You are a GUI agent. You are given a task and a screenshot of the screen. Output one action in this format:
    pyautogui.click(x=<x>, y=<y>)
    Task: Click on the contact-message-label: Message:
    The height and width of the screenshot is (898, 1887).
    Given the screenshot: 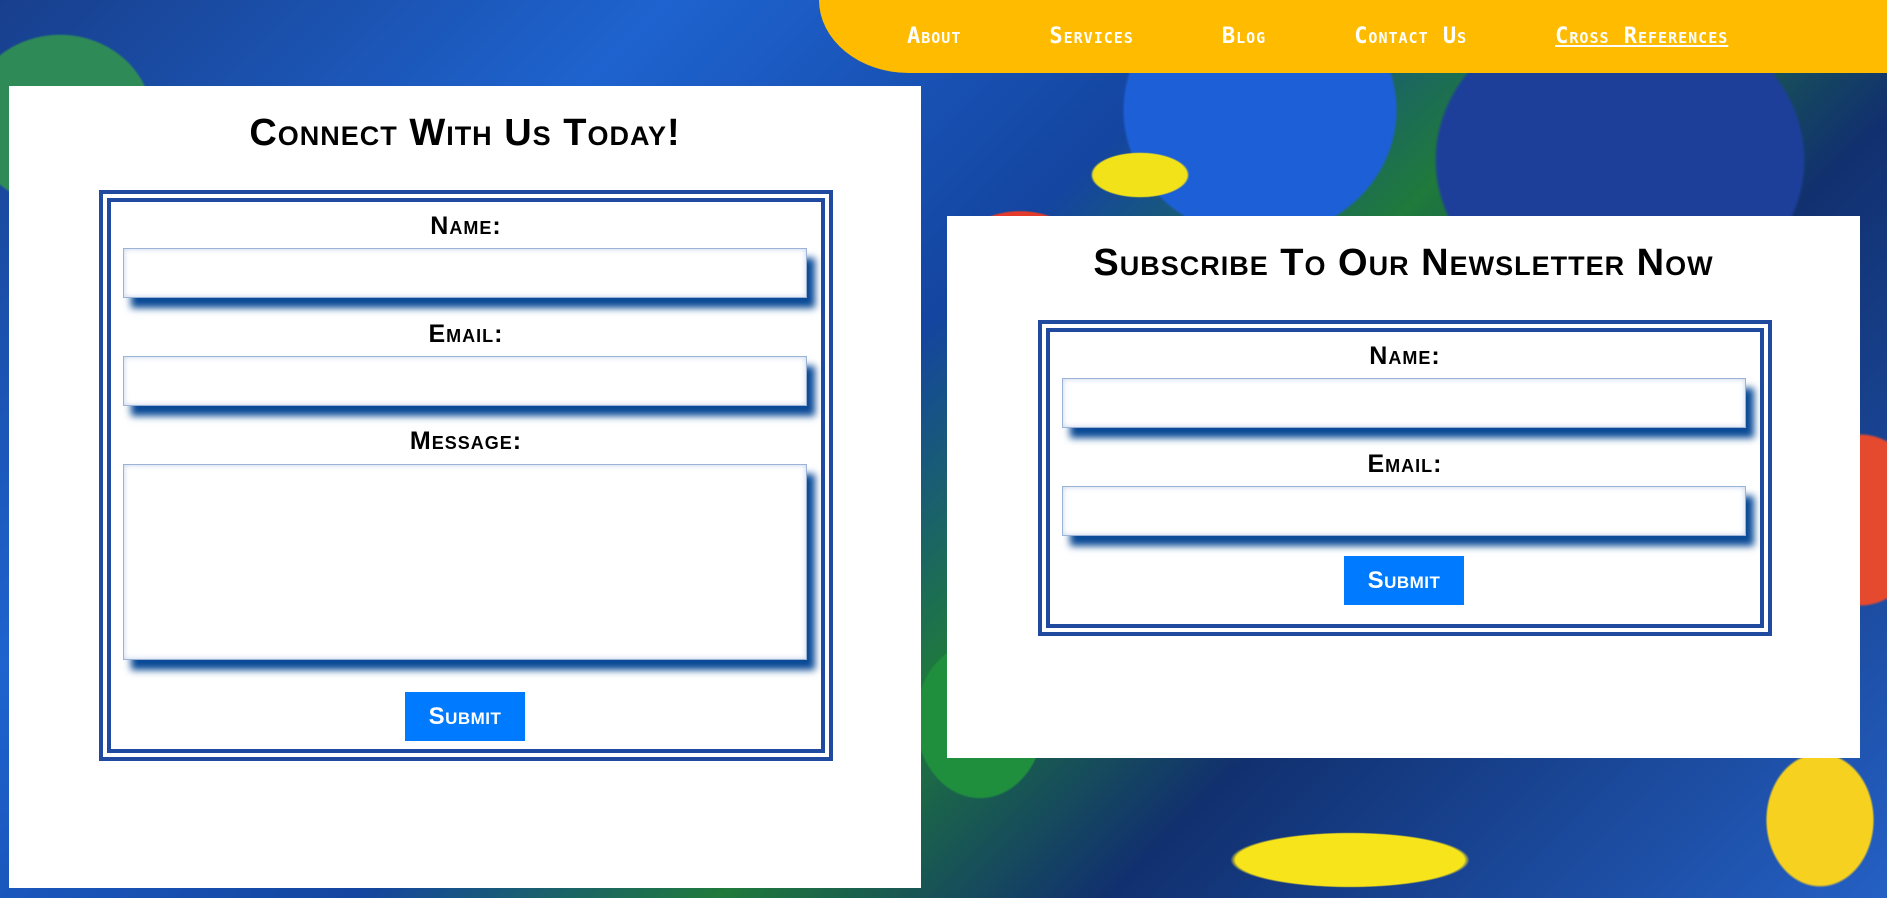 What is the action you would take?
    pyautogui.click(x=466, y=441)
    